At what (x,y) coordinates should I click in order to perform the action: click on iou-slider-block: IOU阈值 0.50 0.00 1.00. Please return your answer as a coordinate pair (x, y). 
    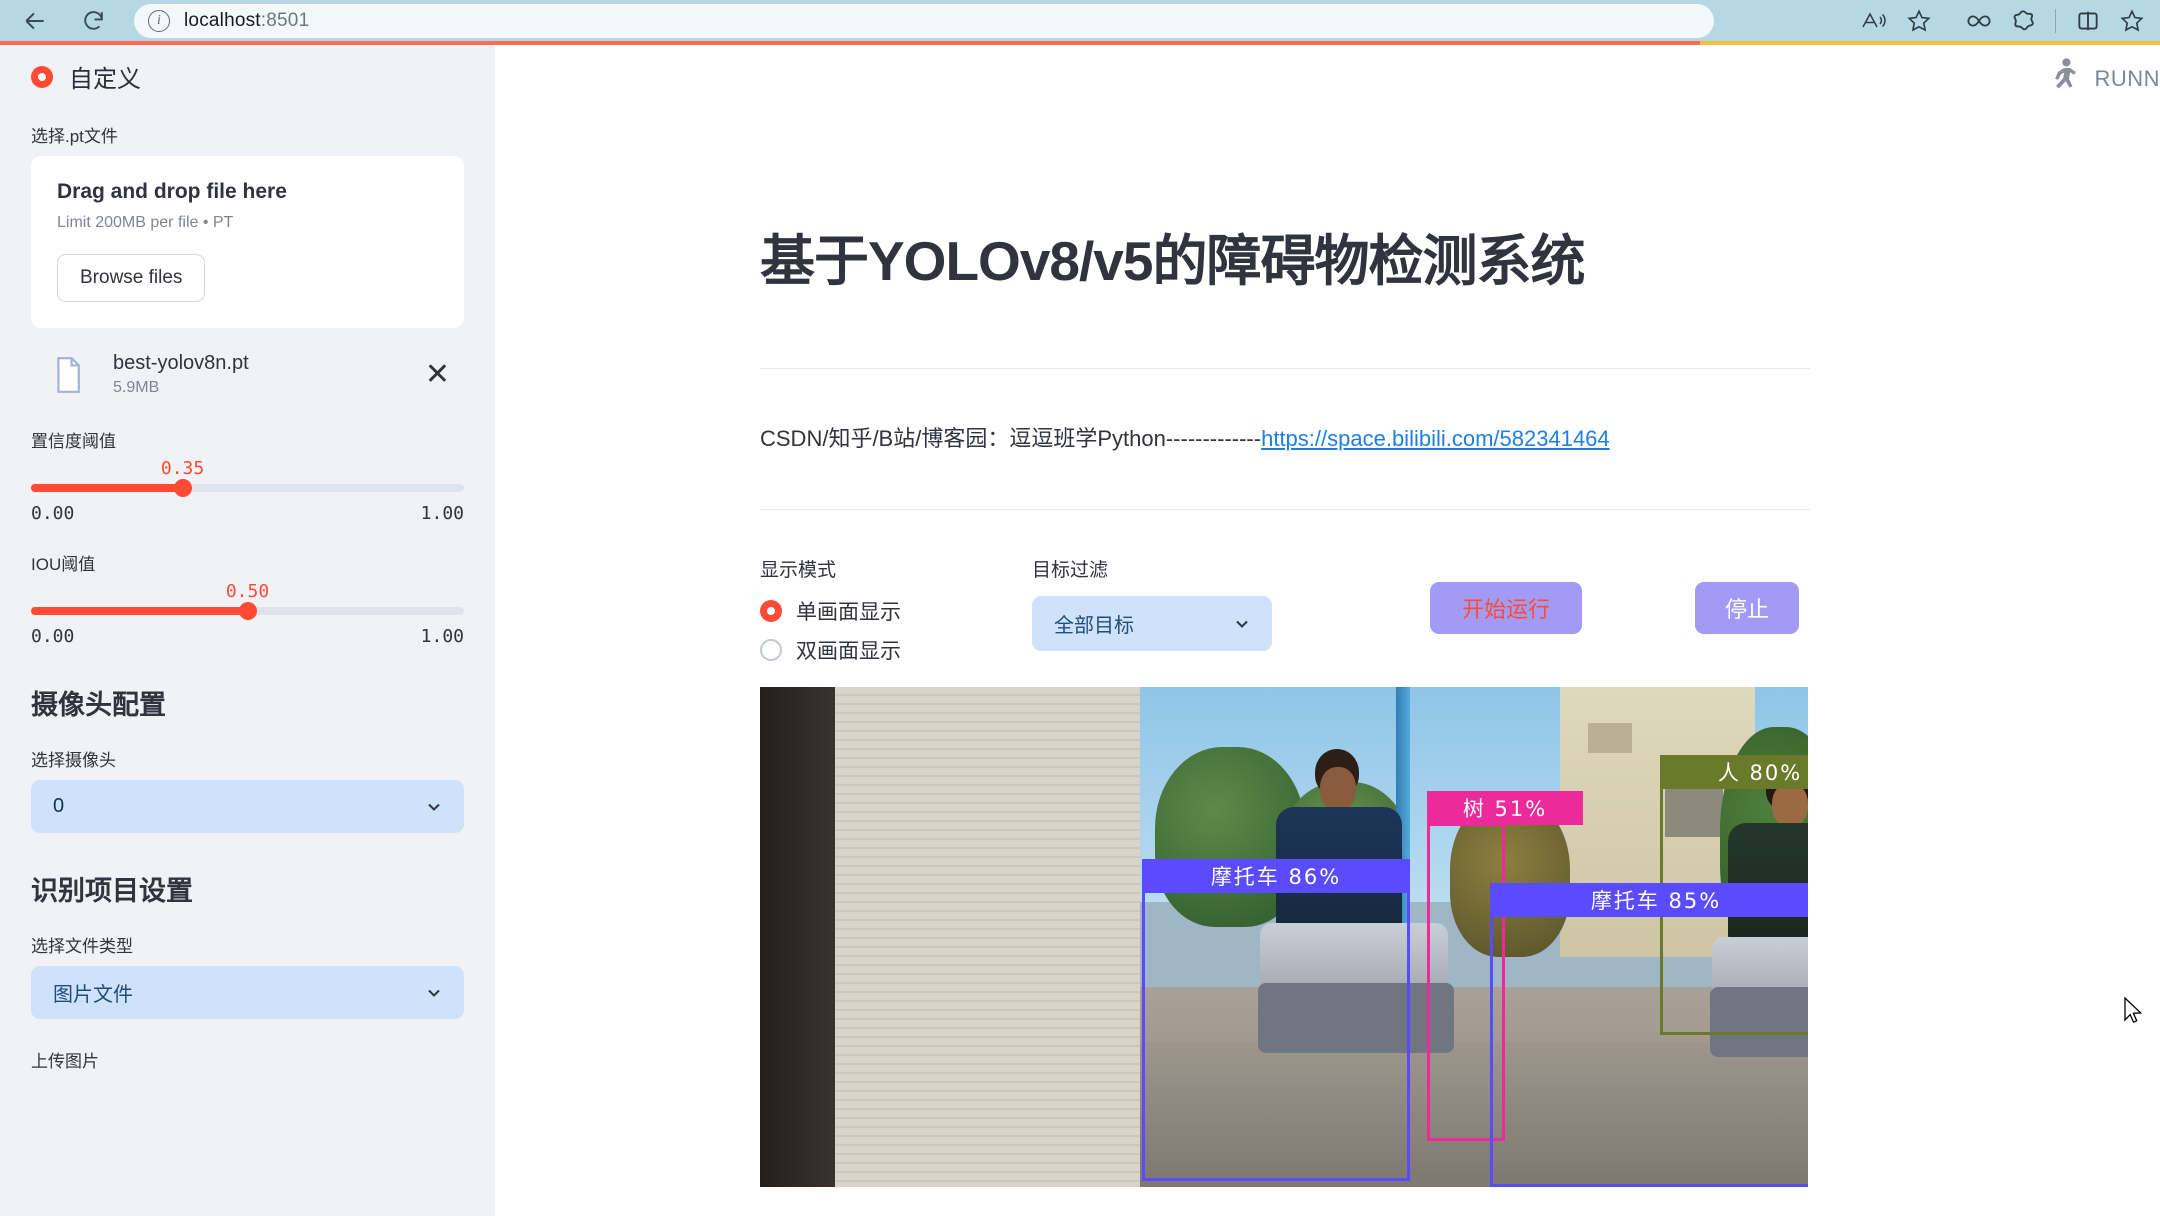
    Looking at the image, I should click on (247, 598).